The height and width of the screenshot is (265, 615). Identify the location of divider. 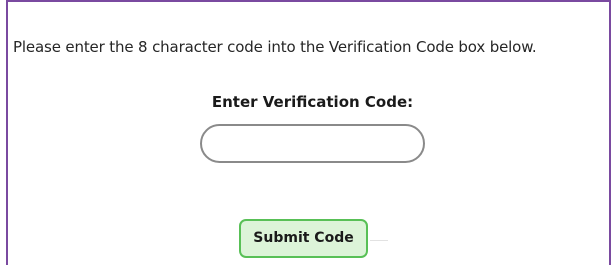
(379, 240).